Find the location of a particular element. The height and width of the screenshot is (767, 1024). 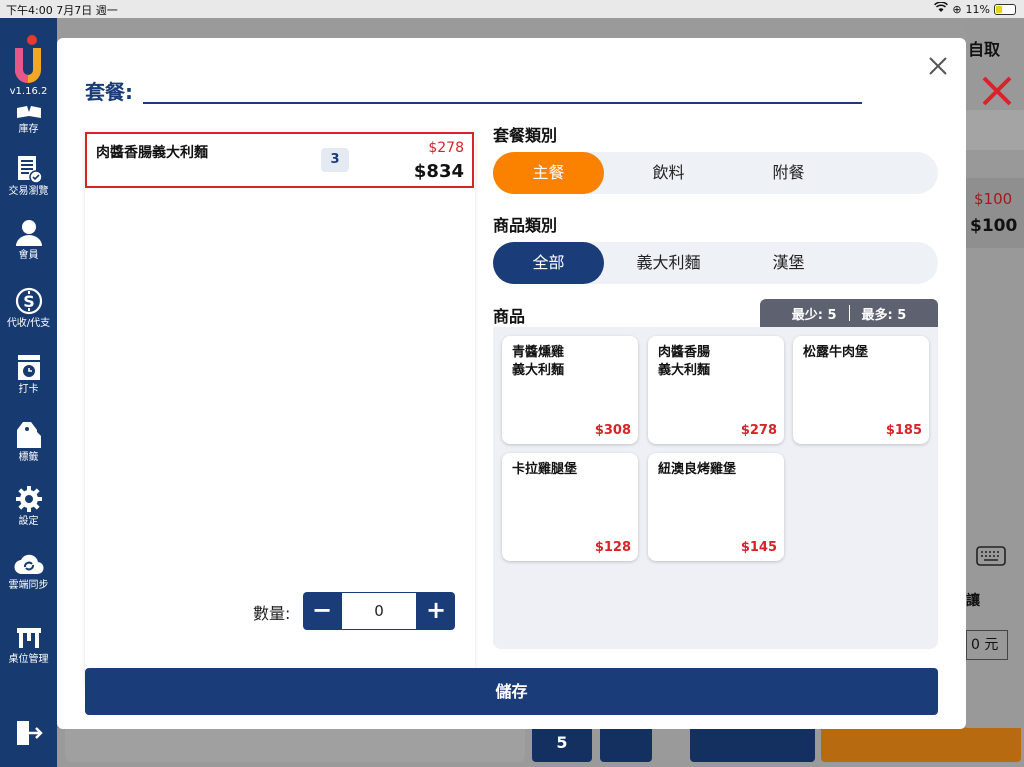

selected-item-name: 肉醬香腸義大利麵 is located at coordinates (152, 153).